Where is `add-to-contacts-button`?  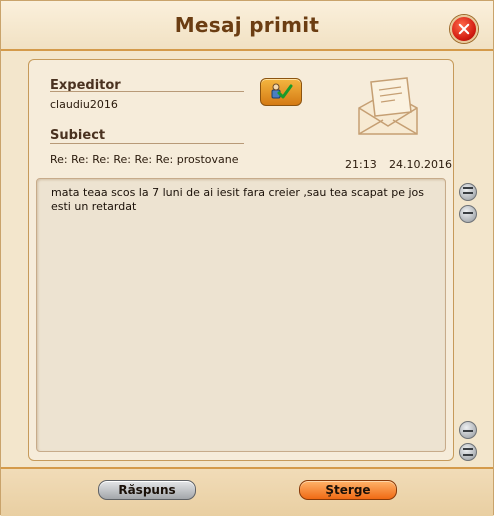
add-to-contacts-button is located at coordinates (281, 92).